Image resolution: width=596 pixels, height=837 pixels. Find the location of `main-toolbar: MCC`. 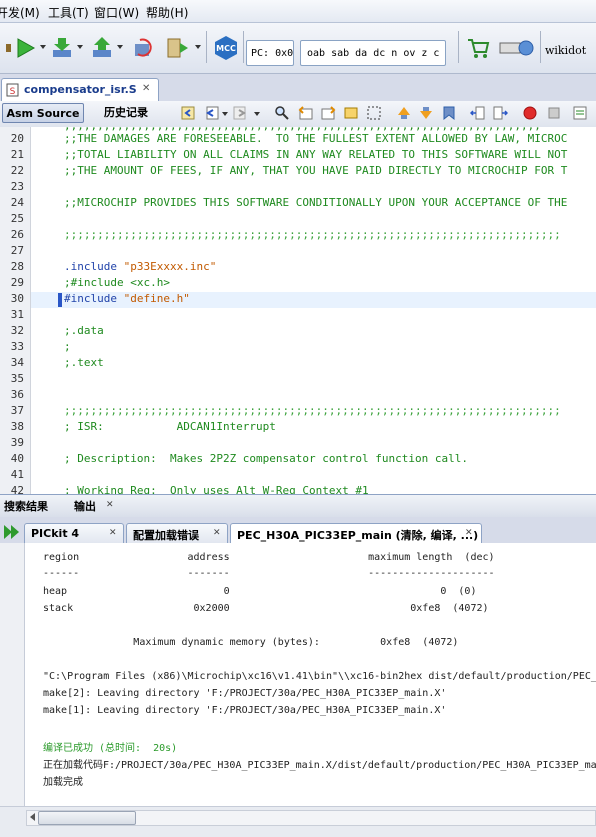

main-toolbar: MCC is located at coordinates (298, 48).